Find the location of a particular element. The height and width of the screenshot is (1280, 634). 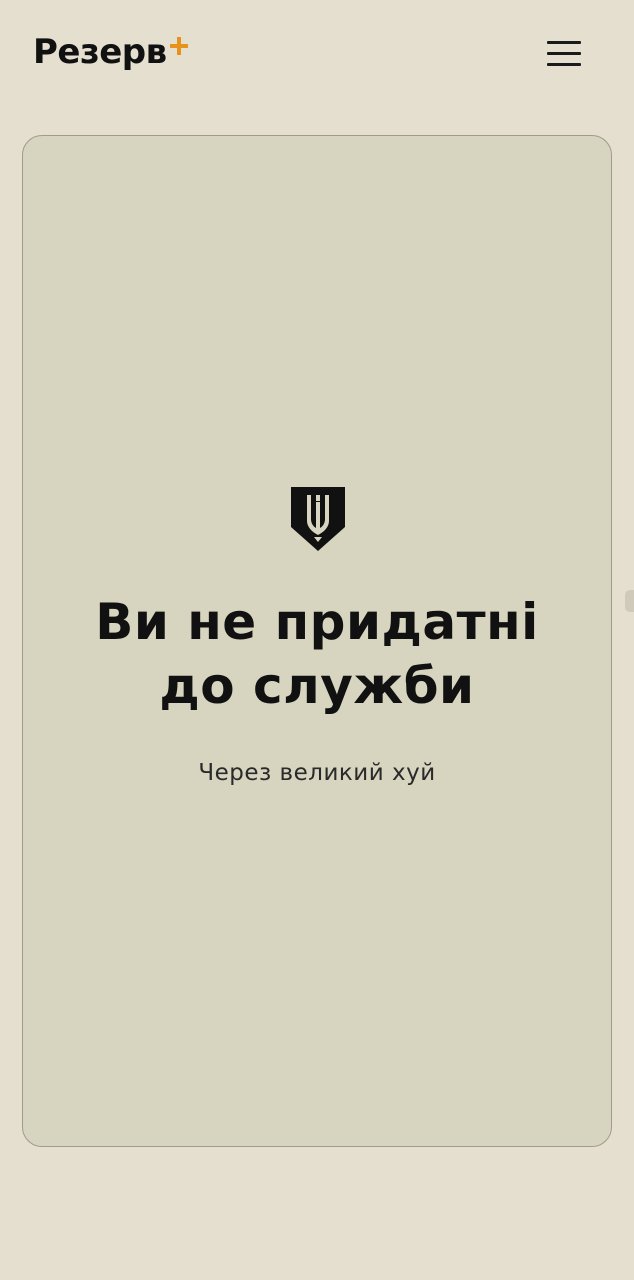

trident-shield-emblem-icon is located at coordinates (318, 519).